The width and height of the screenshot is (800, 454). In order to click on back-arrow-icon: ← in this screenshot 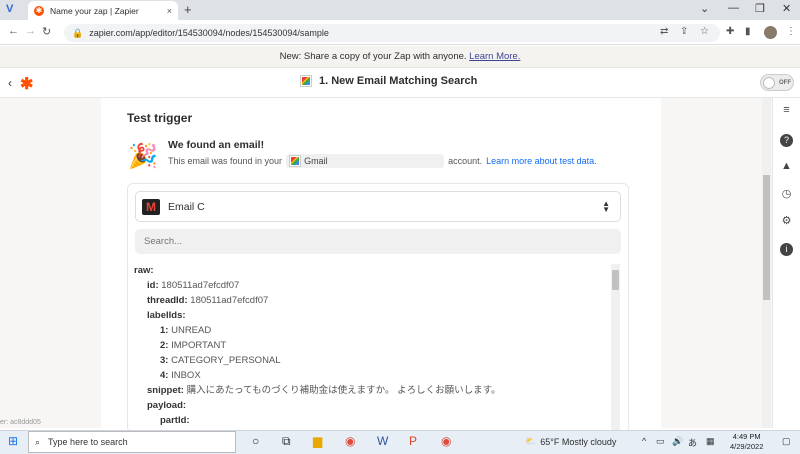, I will do `click(13, 31)`.